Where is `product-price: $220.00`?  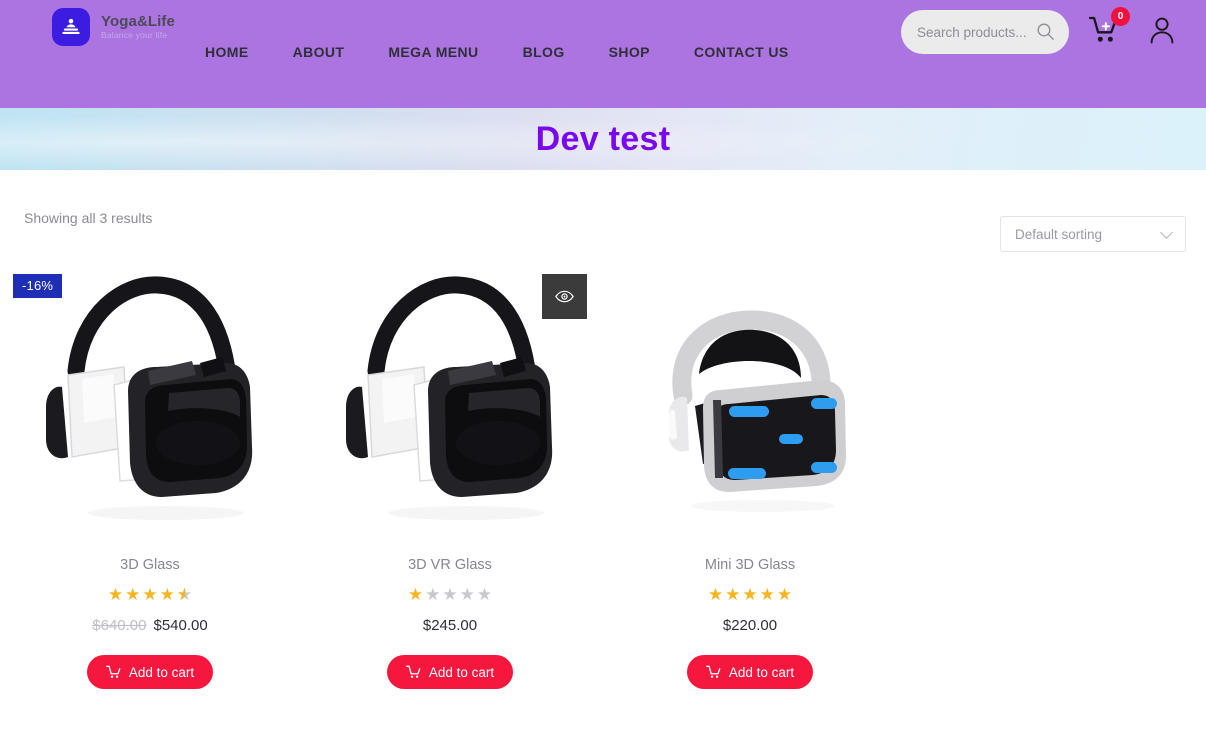
product-price: $220.00 is located at coordinates (750, 625).